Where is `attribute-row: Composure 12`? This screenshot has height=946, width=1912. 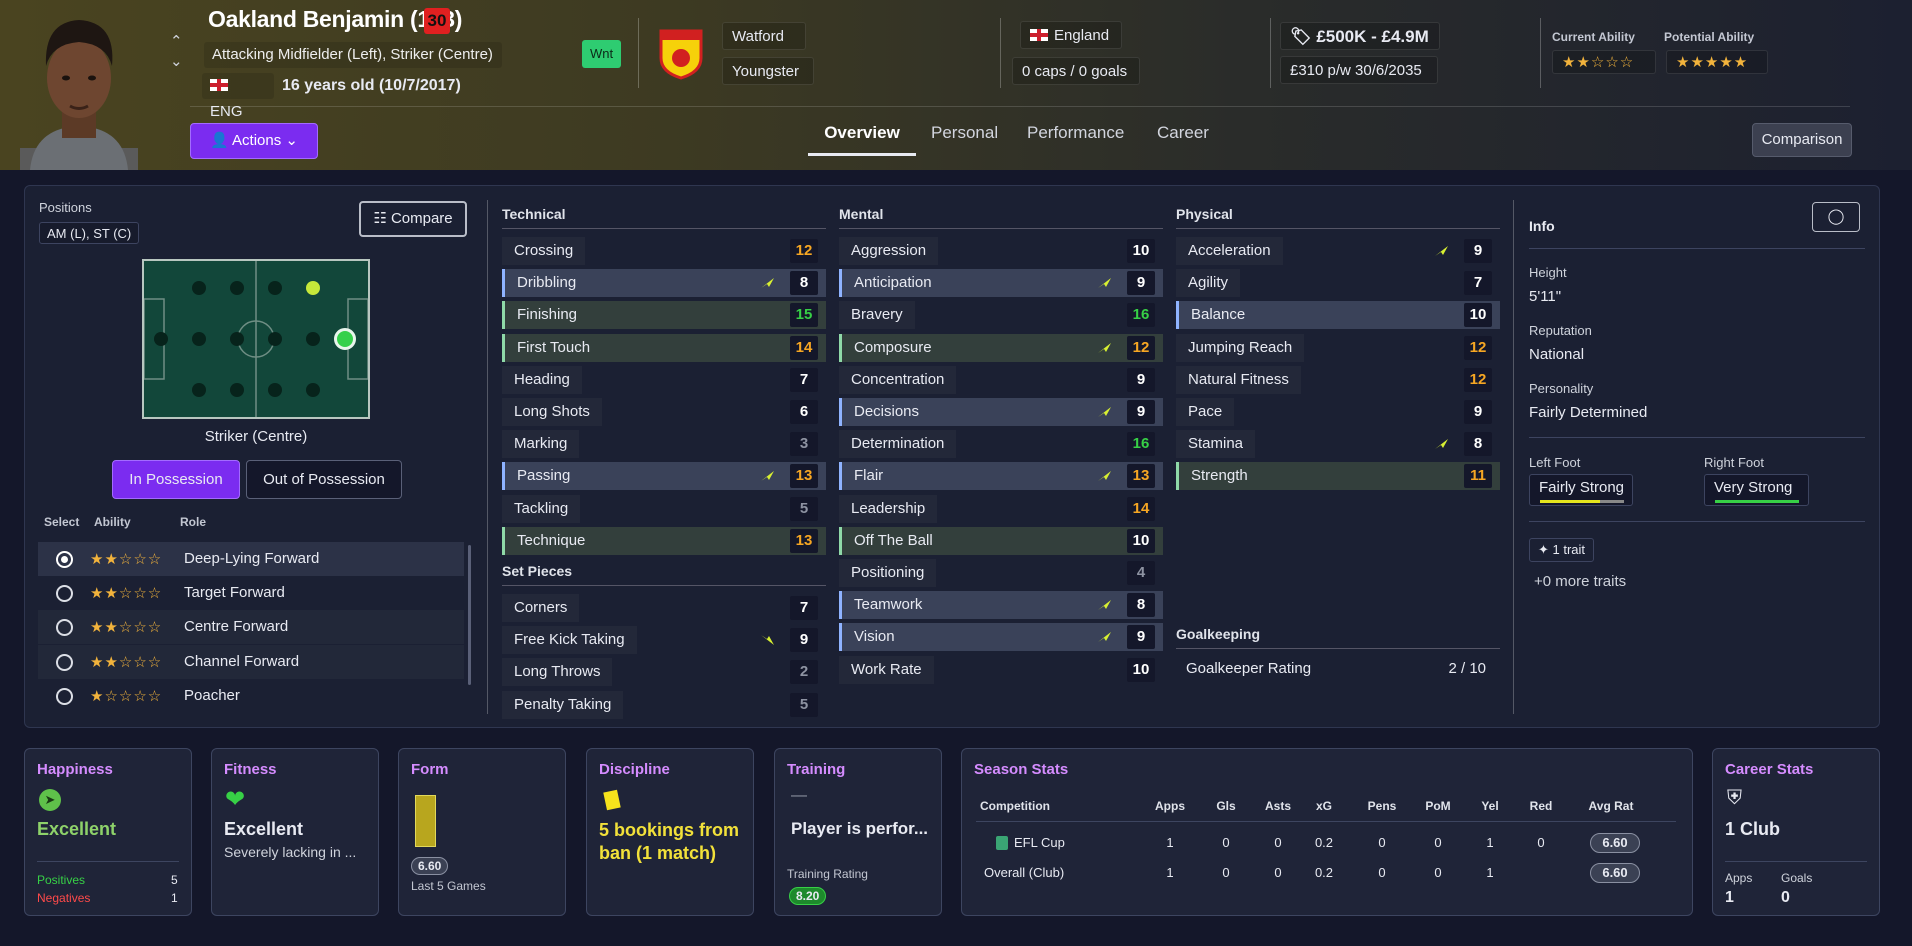 attribute-row: Composure 12 is located at coordinates (1001, 347).